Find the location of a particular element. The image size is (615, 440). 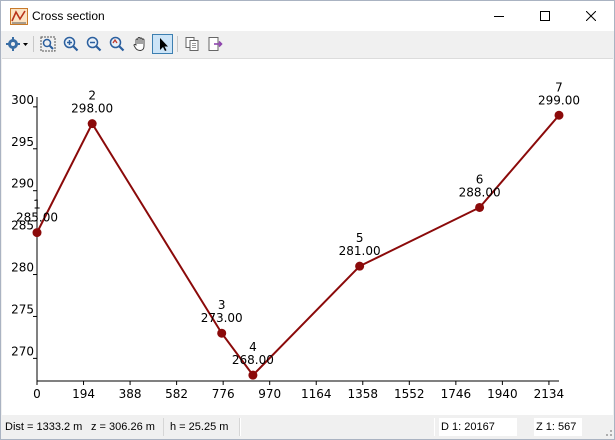

title-bar: Cross section is located at coordinates (307, 16).